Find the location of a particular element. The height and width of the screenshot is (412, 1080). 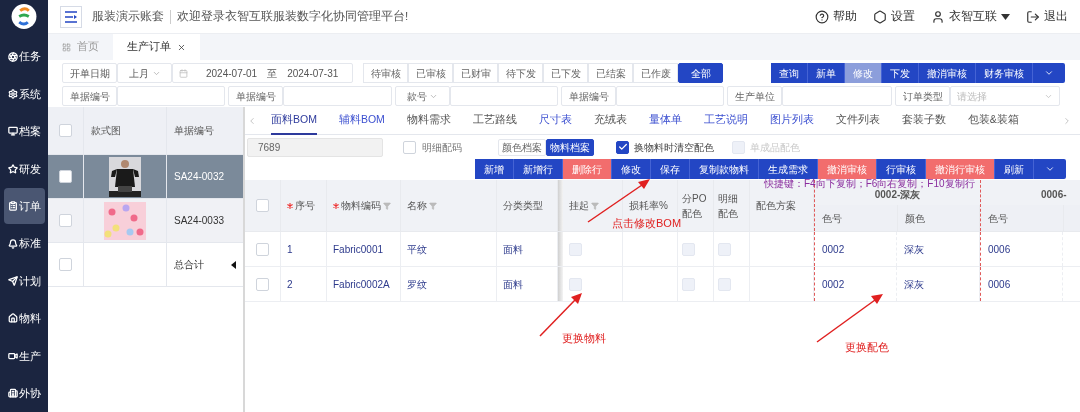

bom-tab: 图片列表 is located at coordinates (791, 120).